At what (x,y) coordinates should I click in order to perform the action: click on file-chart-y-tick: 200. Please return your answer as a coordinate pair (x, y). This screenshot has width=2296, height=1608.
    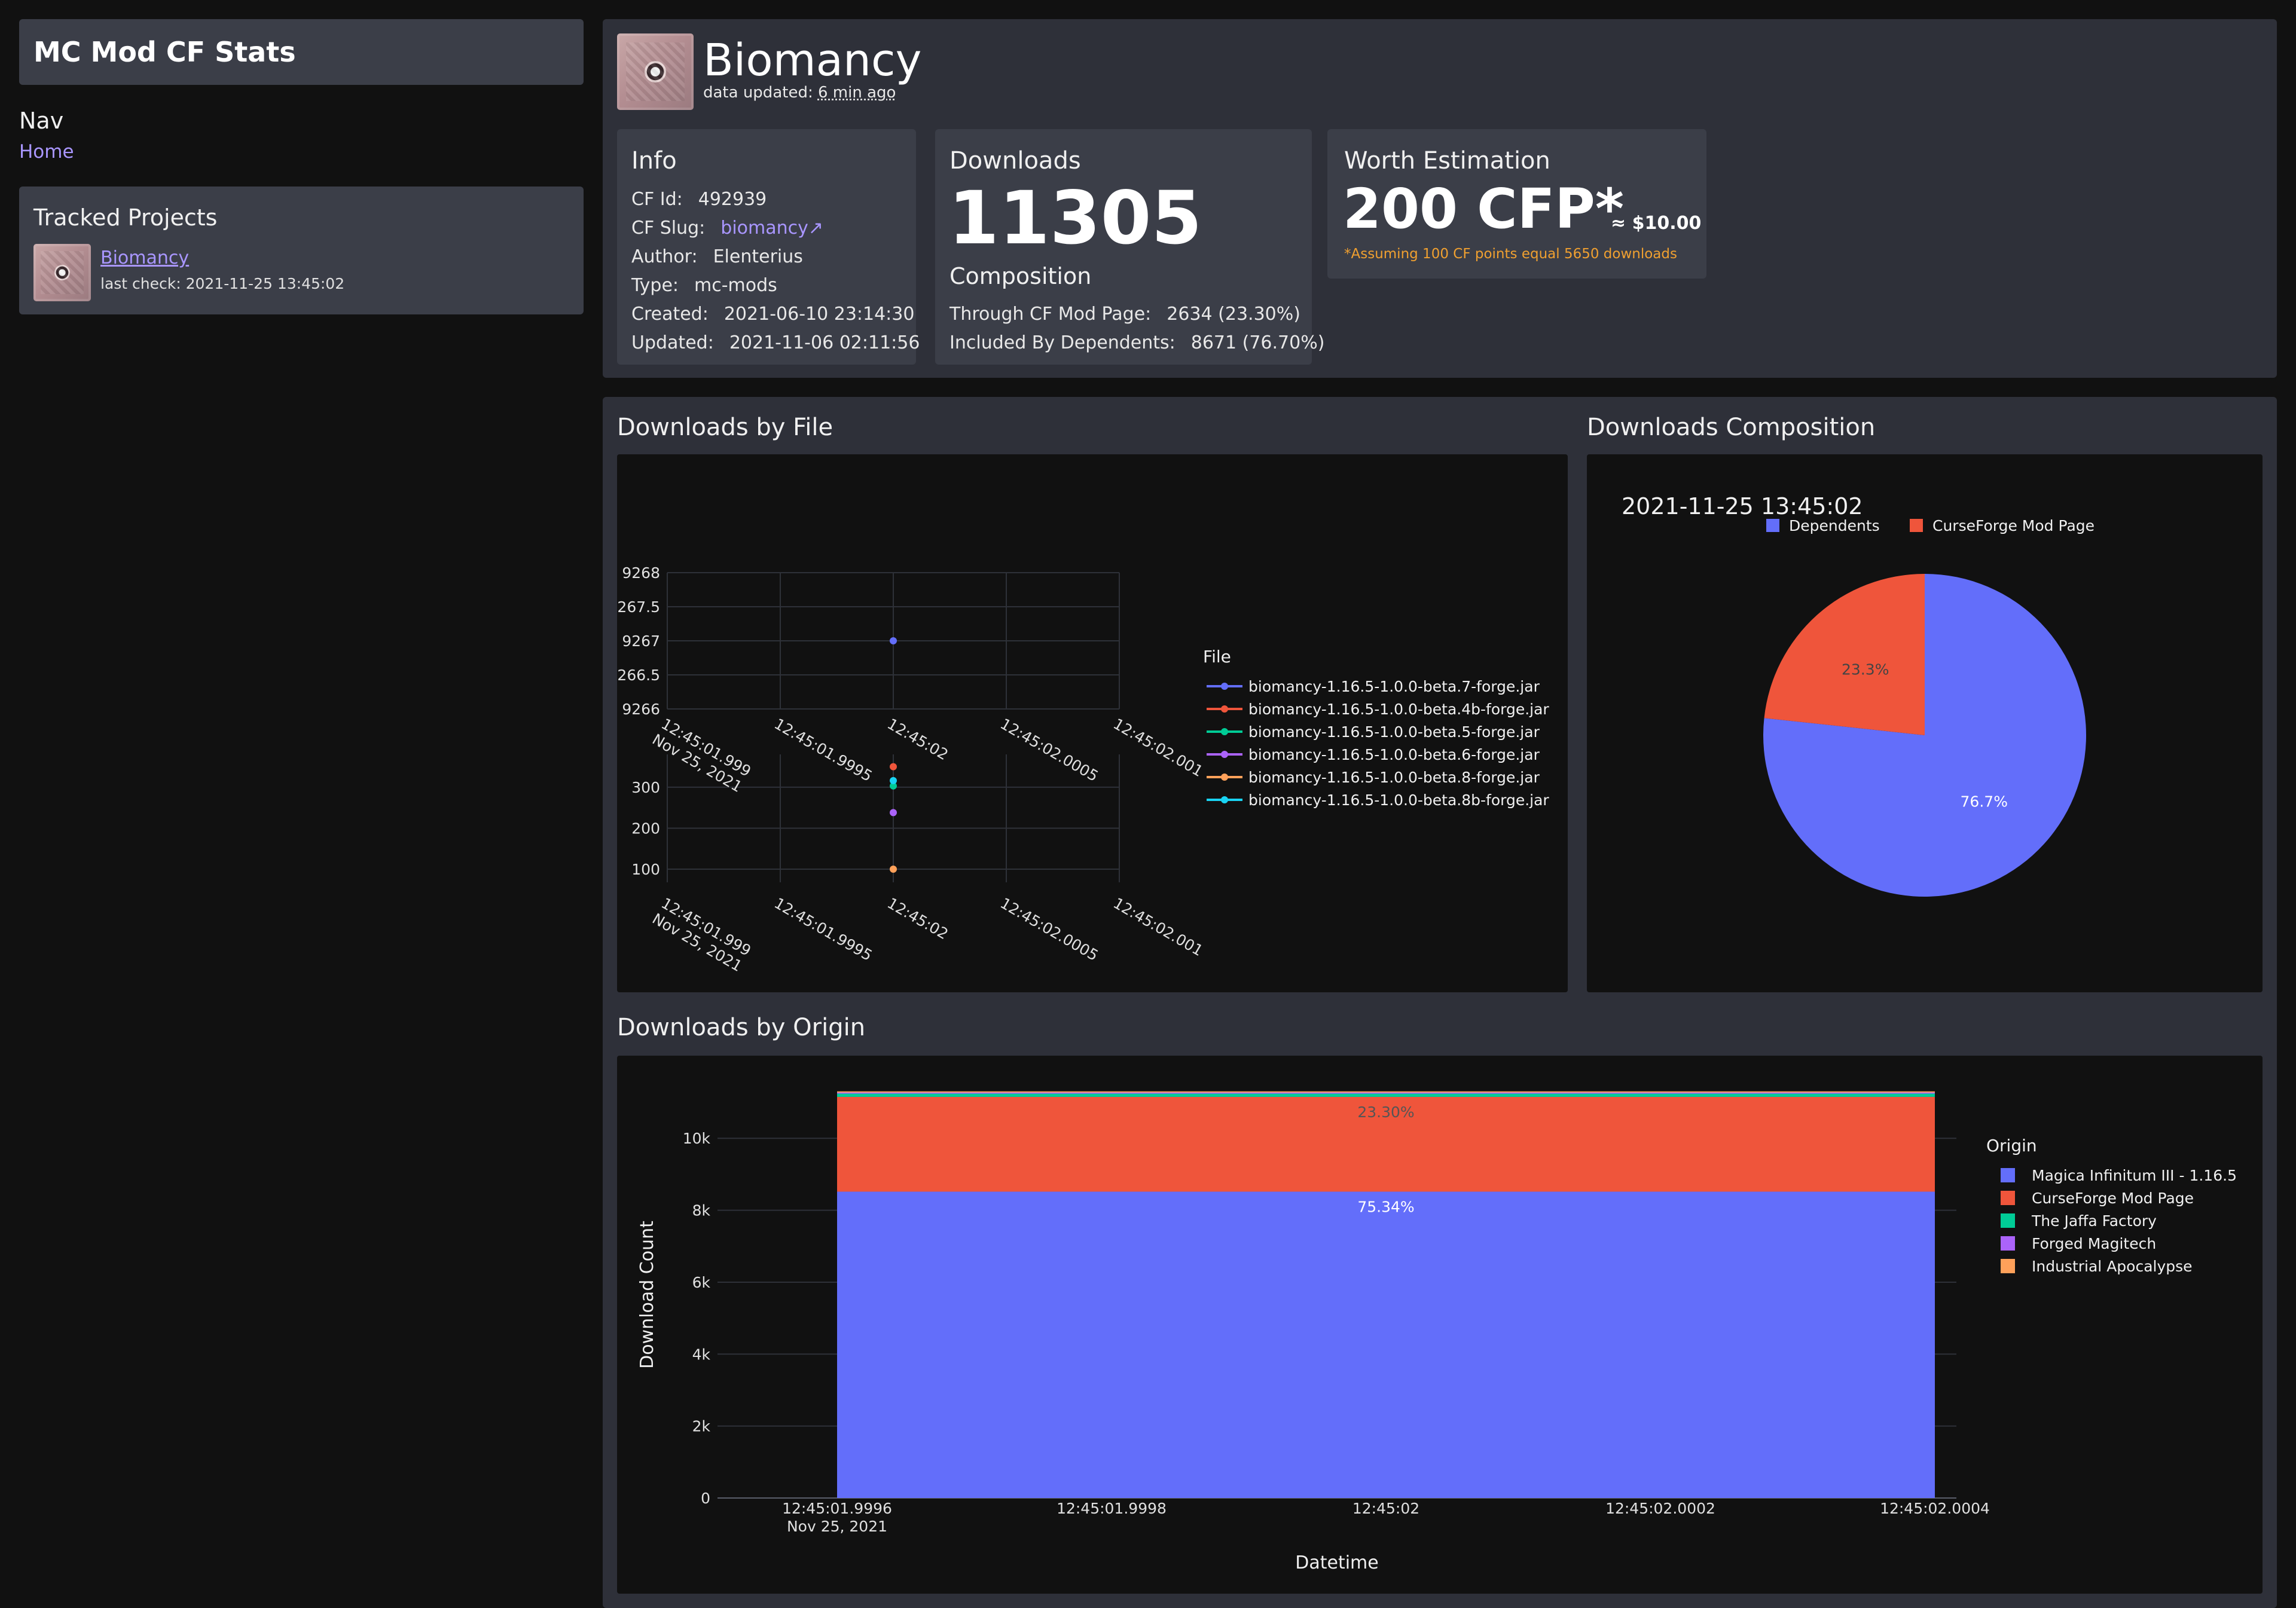
    Looking at the image, I should click on (645, 828).